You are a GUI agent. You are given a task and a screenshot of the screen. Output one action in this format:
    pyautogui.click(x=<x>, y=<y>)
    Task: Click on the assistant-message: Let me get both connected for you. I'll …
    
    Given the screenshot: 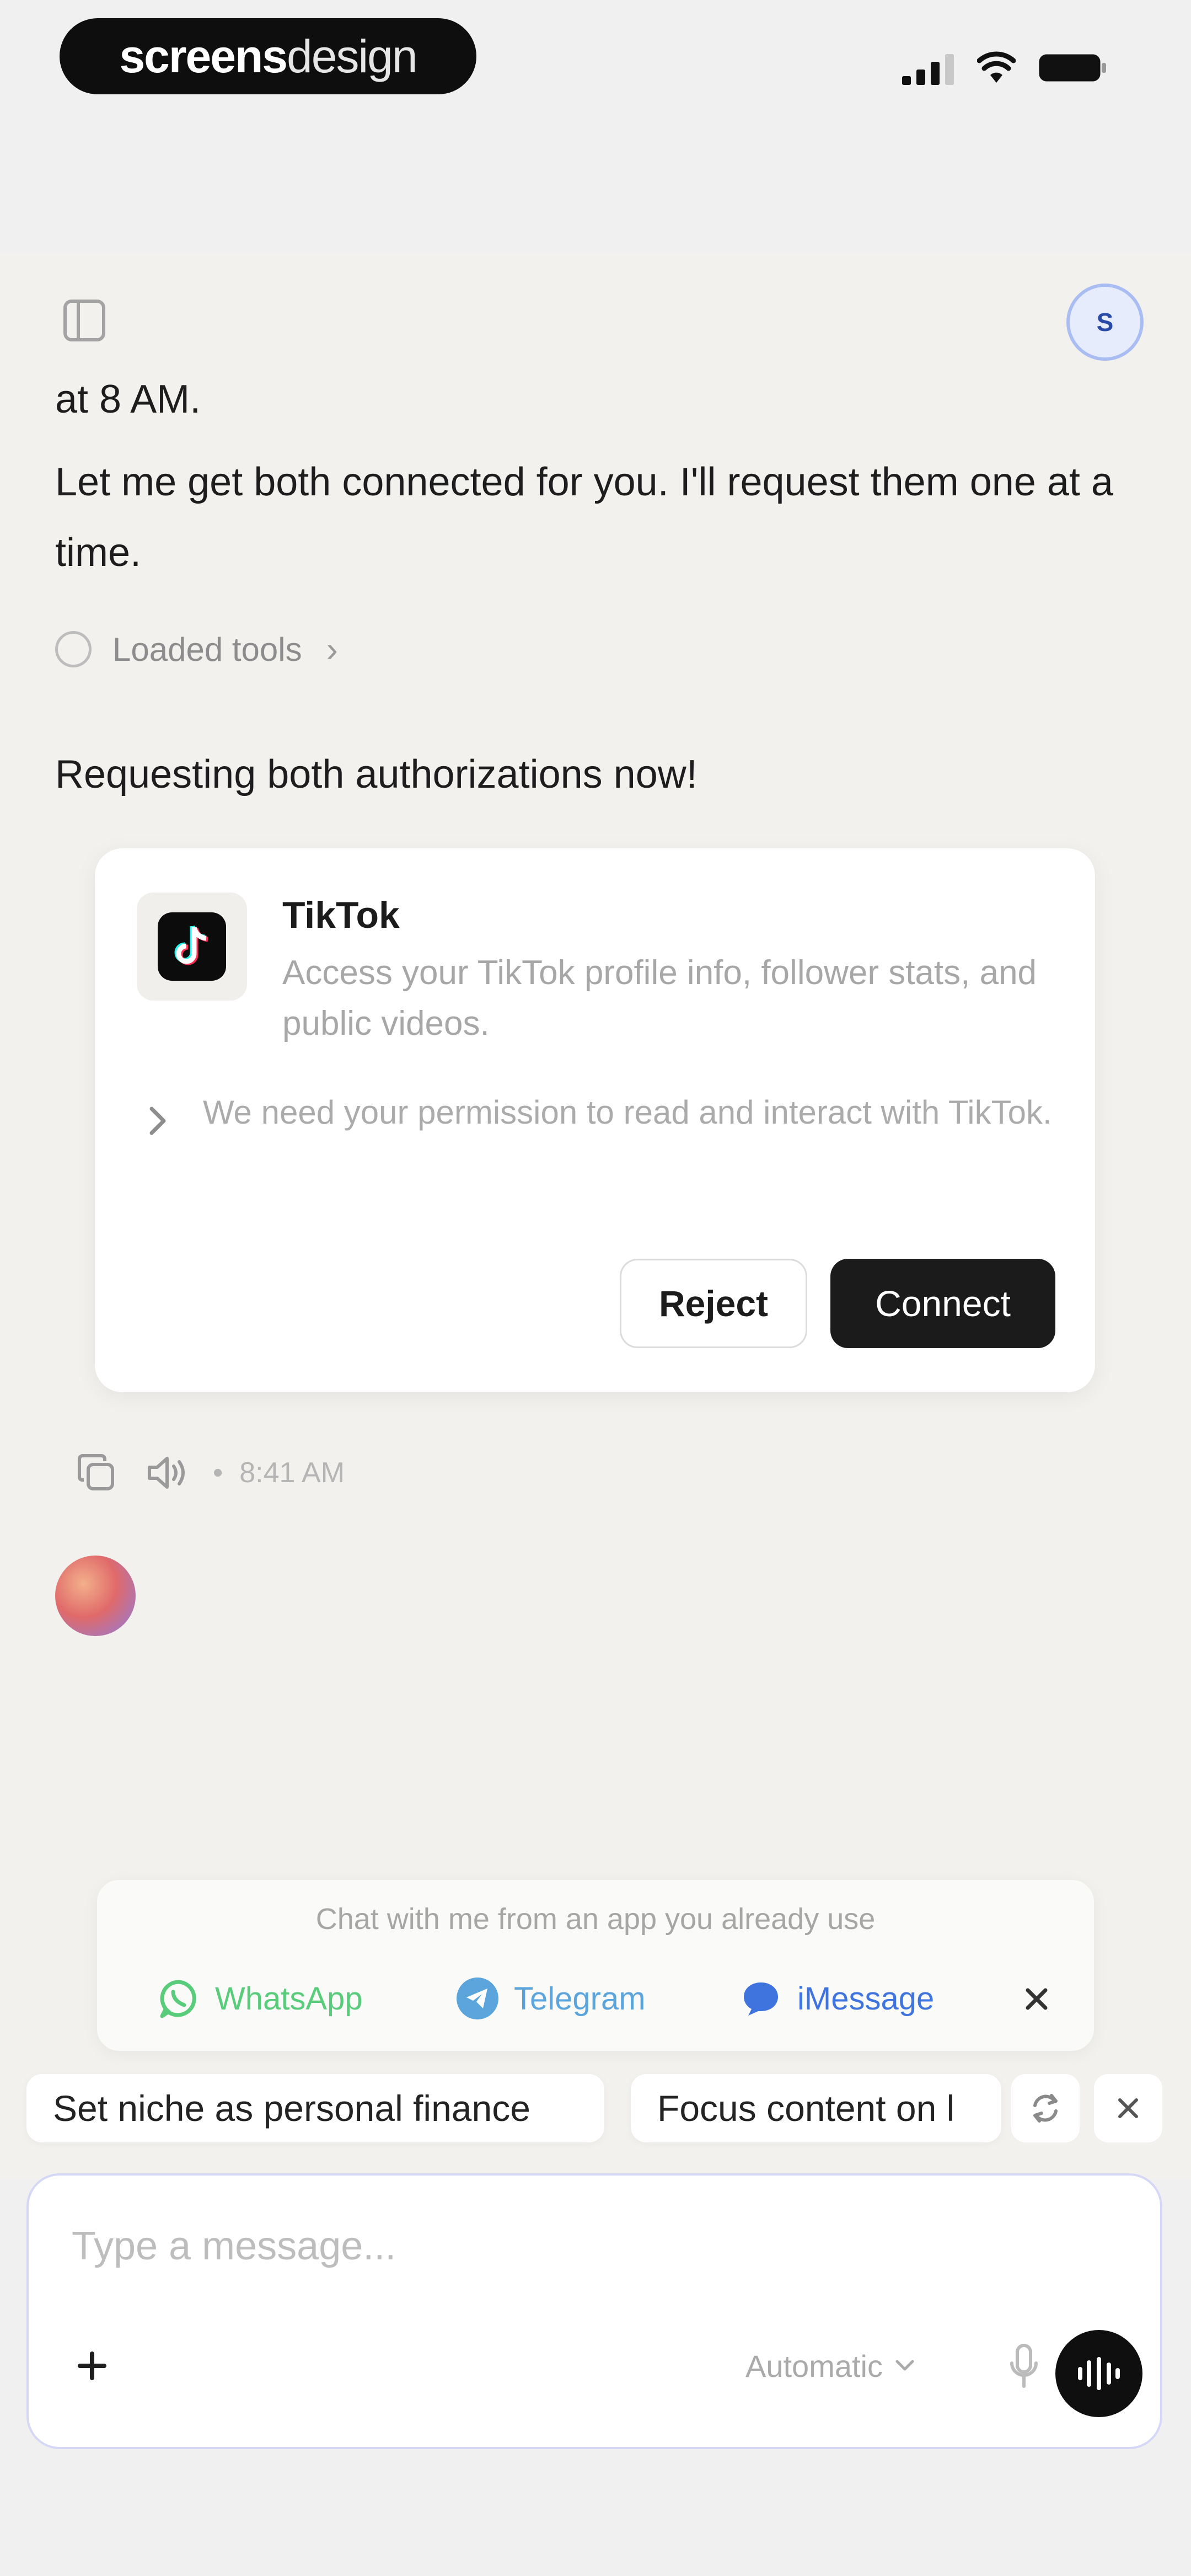 What is the action you would take?
    pyautogui.click(x=584, y=517)
    